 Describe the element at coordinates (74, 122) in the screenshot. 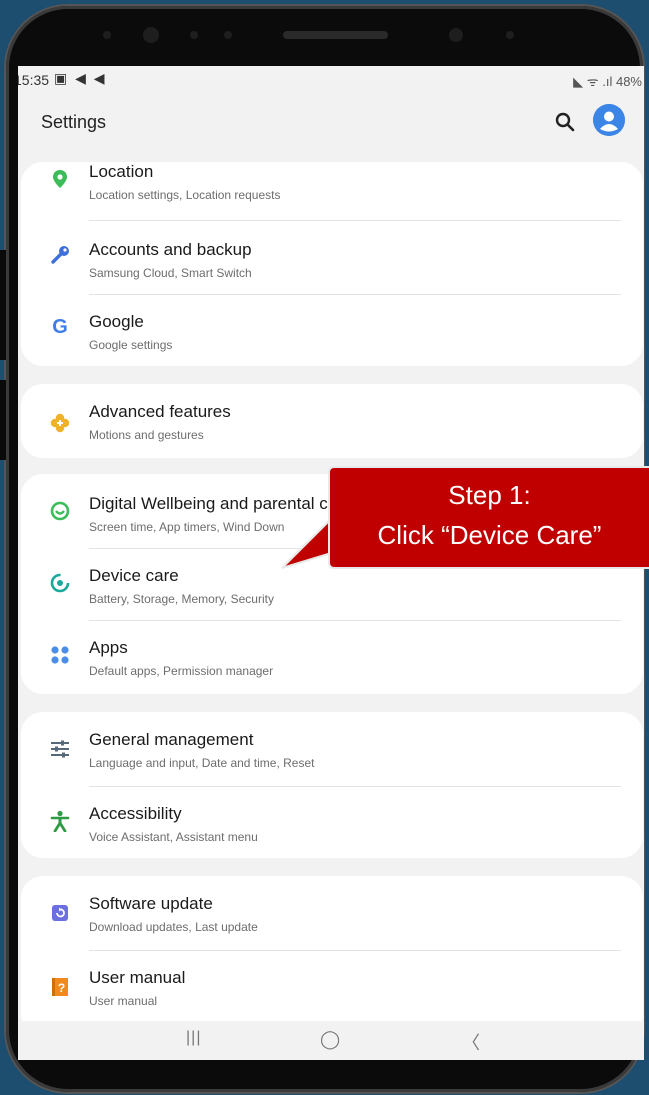

I see `page-title: Settings` at that location.